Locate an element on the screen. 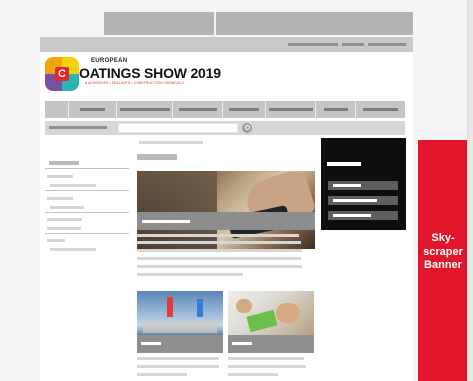  logo-main-text: OATINGS SHOW 2019 is located at coordinates (150, 73).